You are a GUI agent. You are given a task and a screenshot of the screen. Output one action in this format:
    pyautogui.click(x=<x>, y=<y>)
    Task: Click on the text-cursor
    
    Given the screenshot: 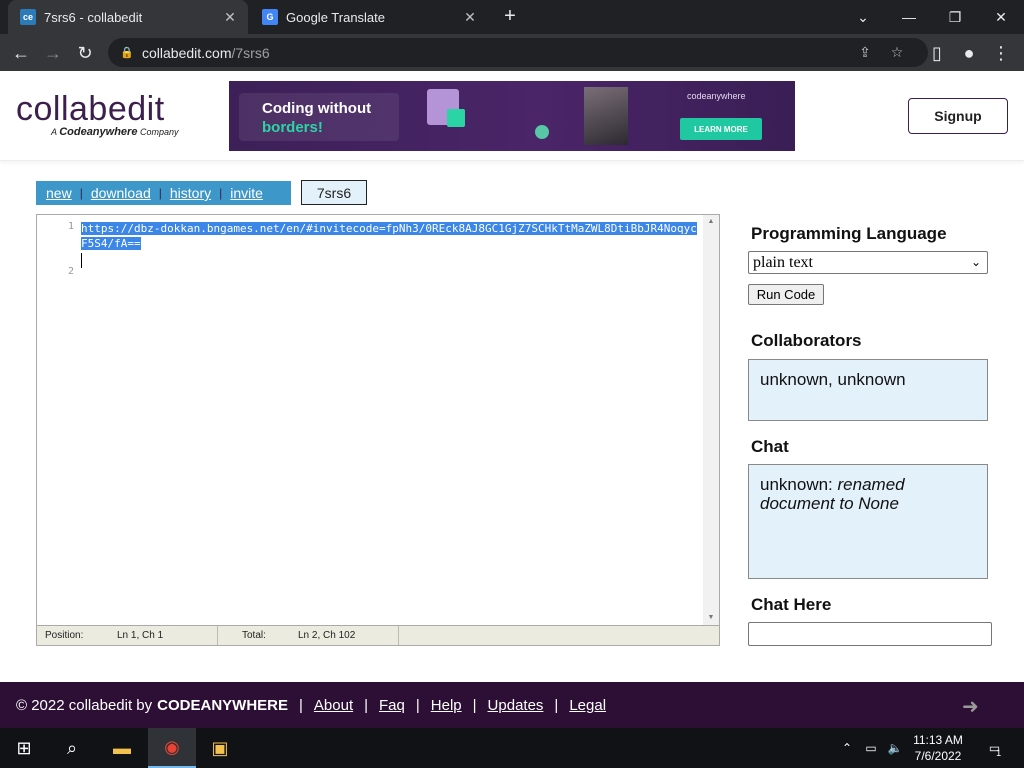 What is the action you would take?
    pyautogui.click(x=81, y=260)
    